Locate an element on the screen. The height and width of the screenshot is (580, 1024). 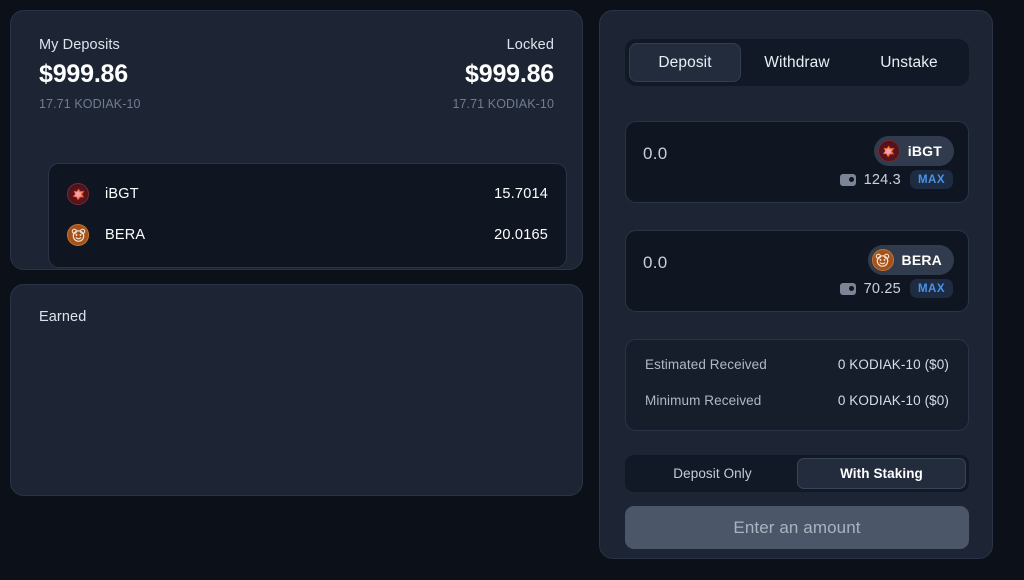
token-name: BERA is located at coordinates (125, 235).